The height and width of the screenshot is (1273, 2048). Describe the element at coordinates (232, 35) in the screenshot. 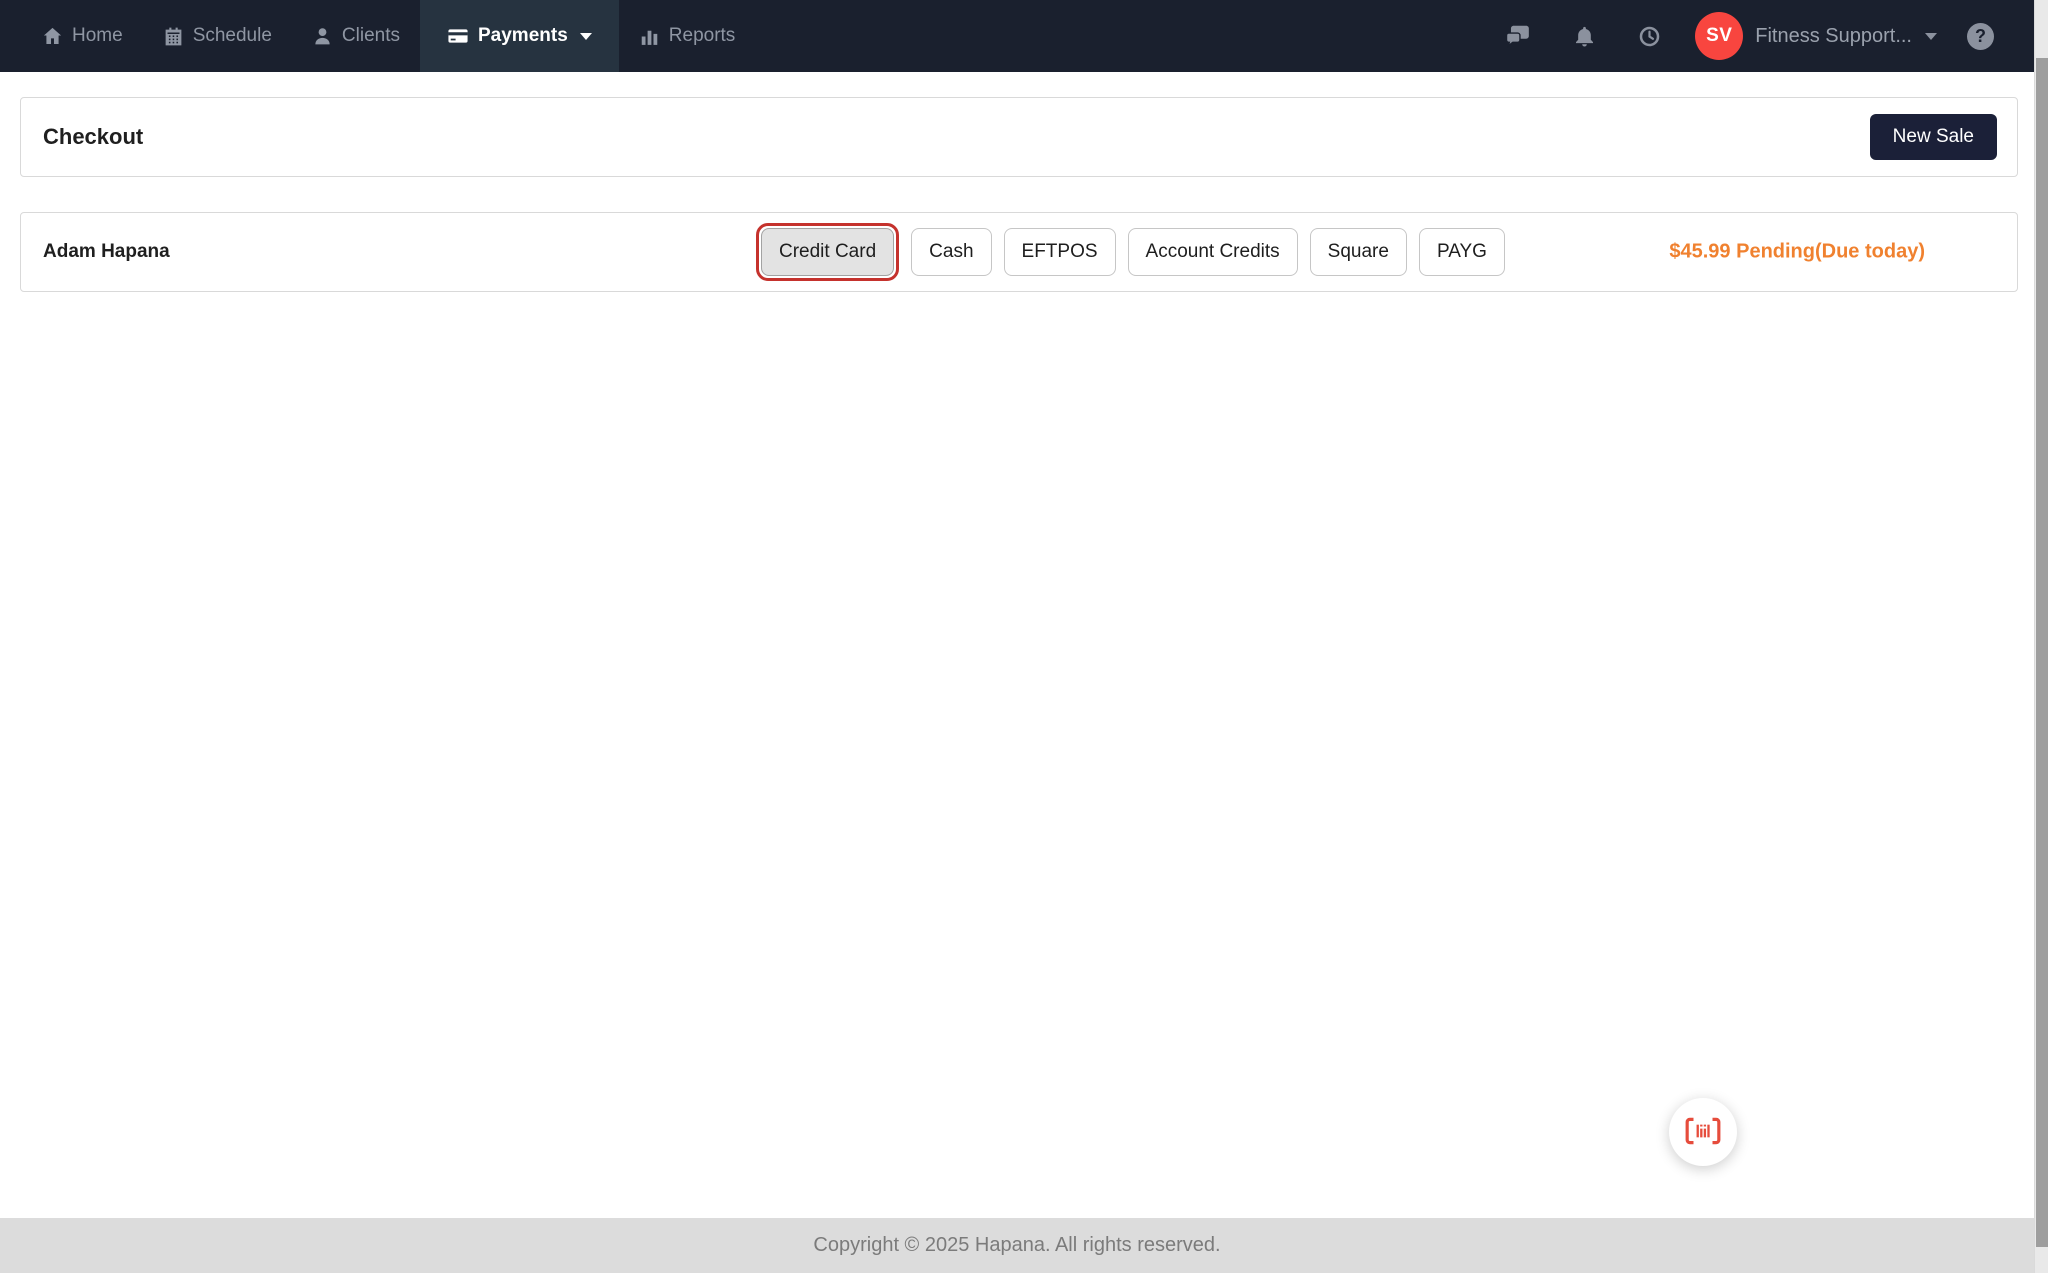

I see `nav-item-label: Schedule` at that location.